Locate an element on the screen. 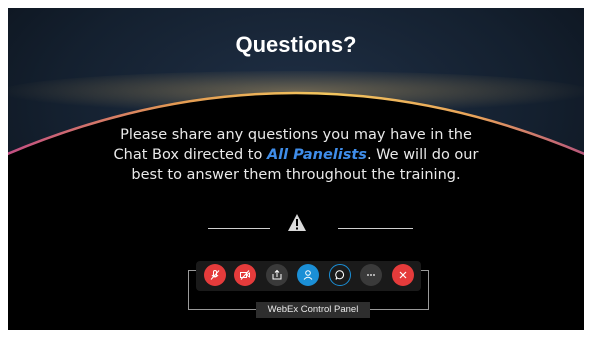  control-panel-label: WebEx Control Panel is located at coordinates (313, 310).